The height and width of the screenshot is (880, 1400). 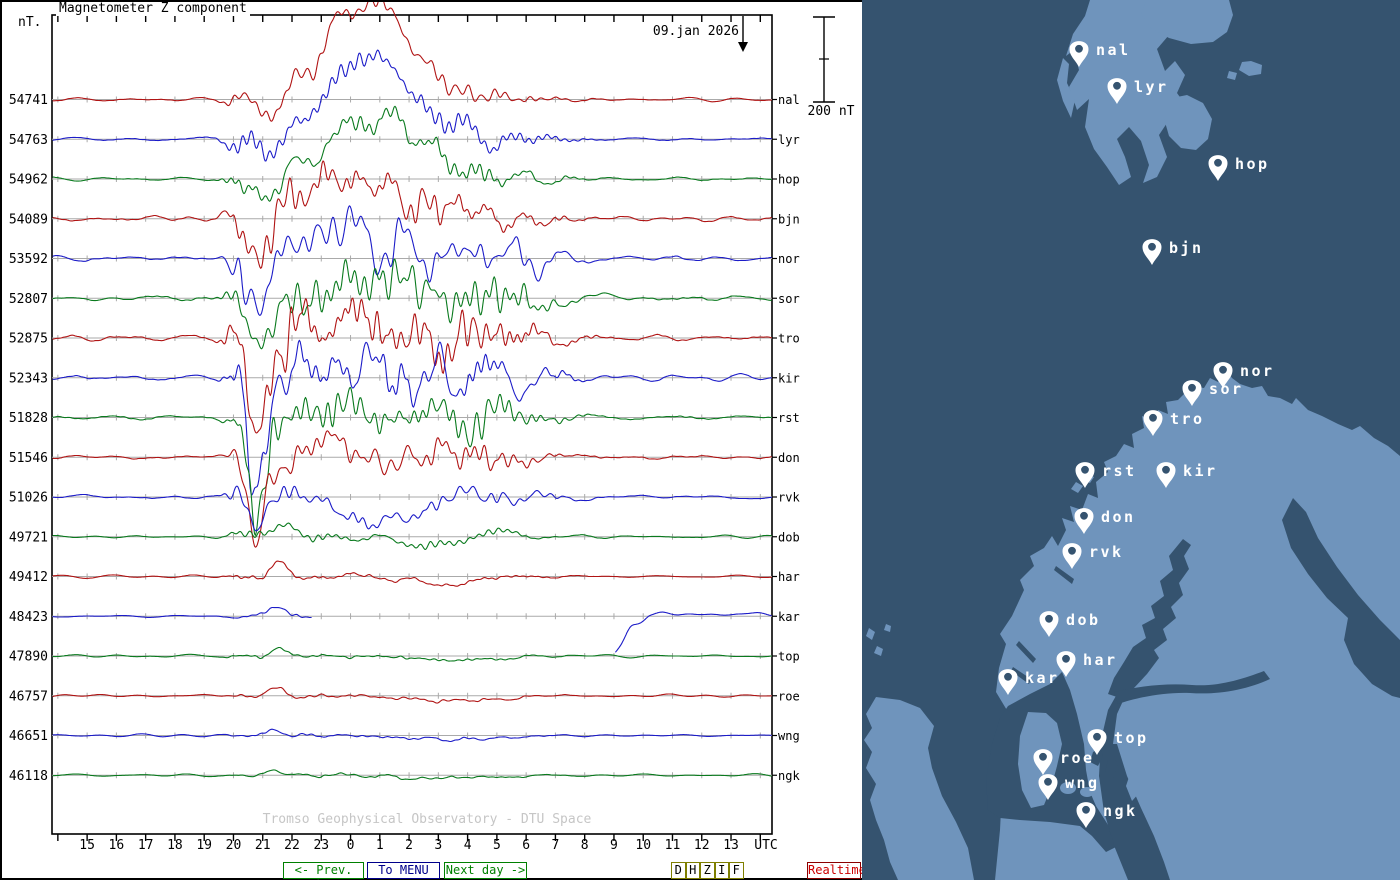 I want to click on y-axis-value-label: 46651, so click(x=28, y=736).